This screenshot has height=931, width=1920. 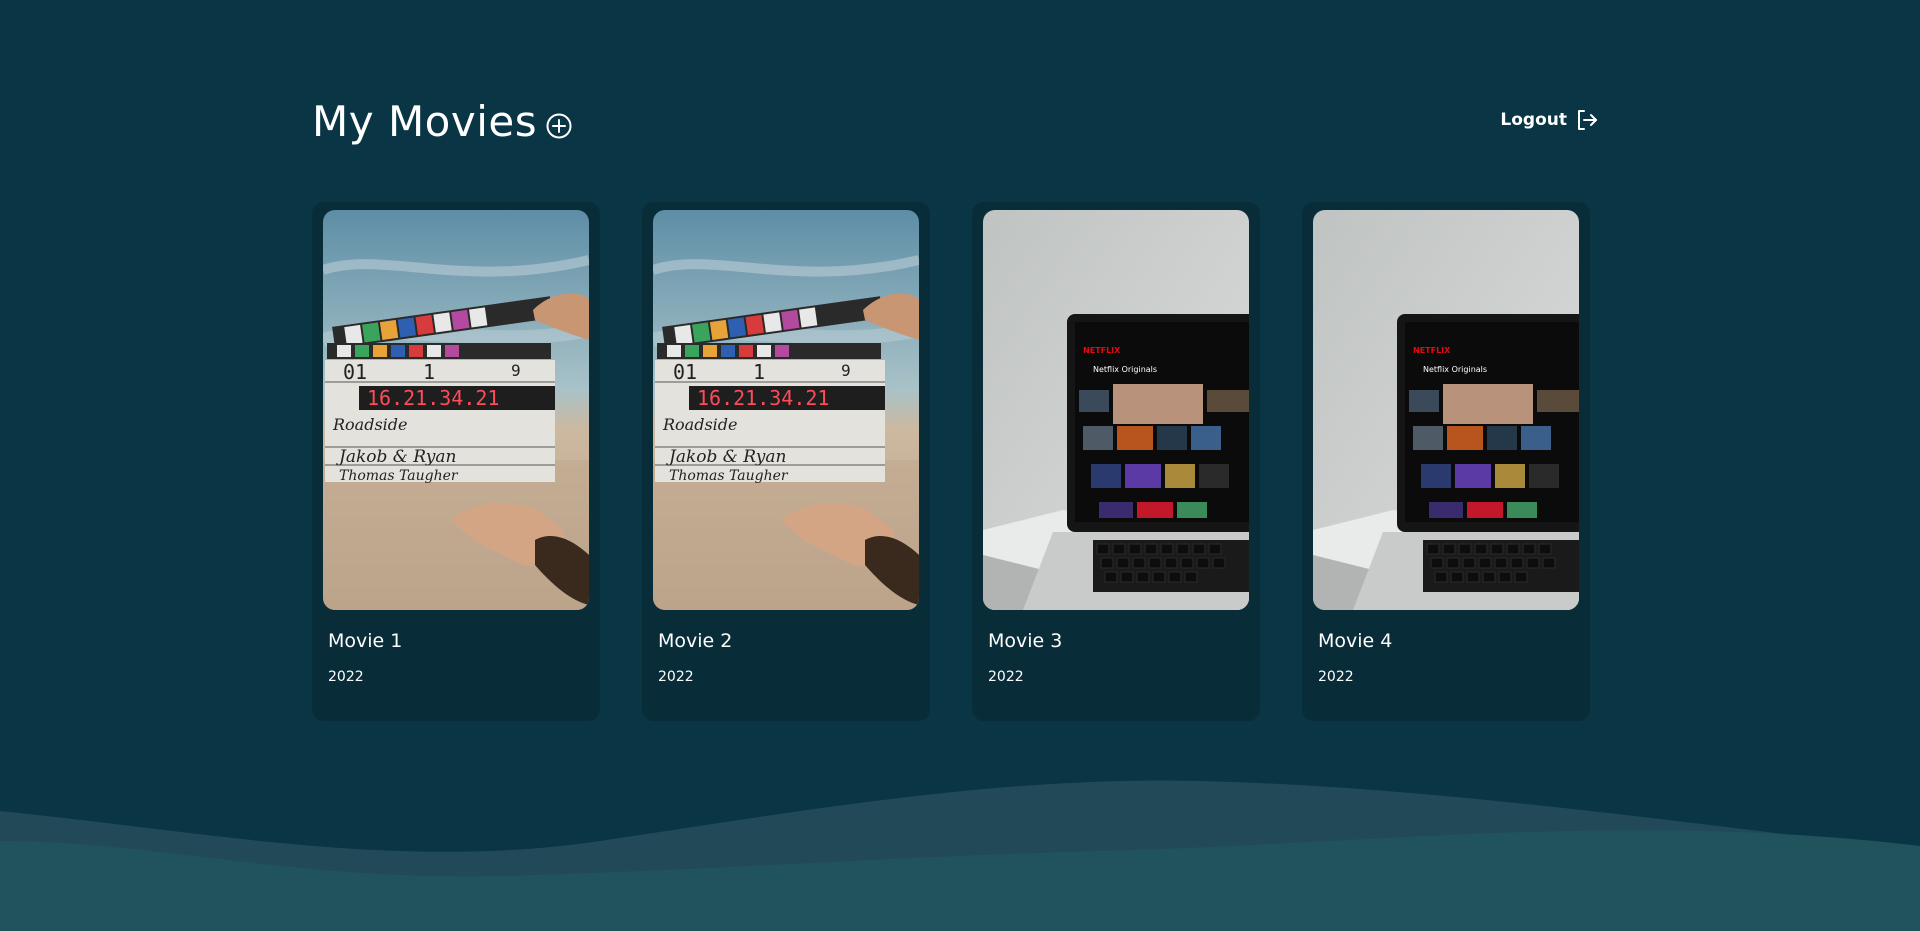 I want to click on movie-title: Movie 3, so click(x=1025, y=641).